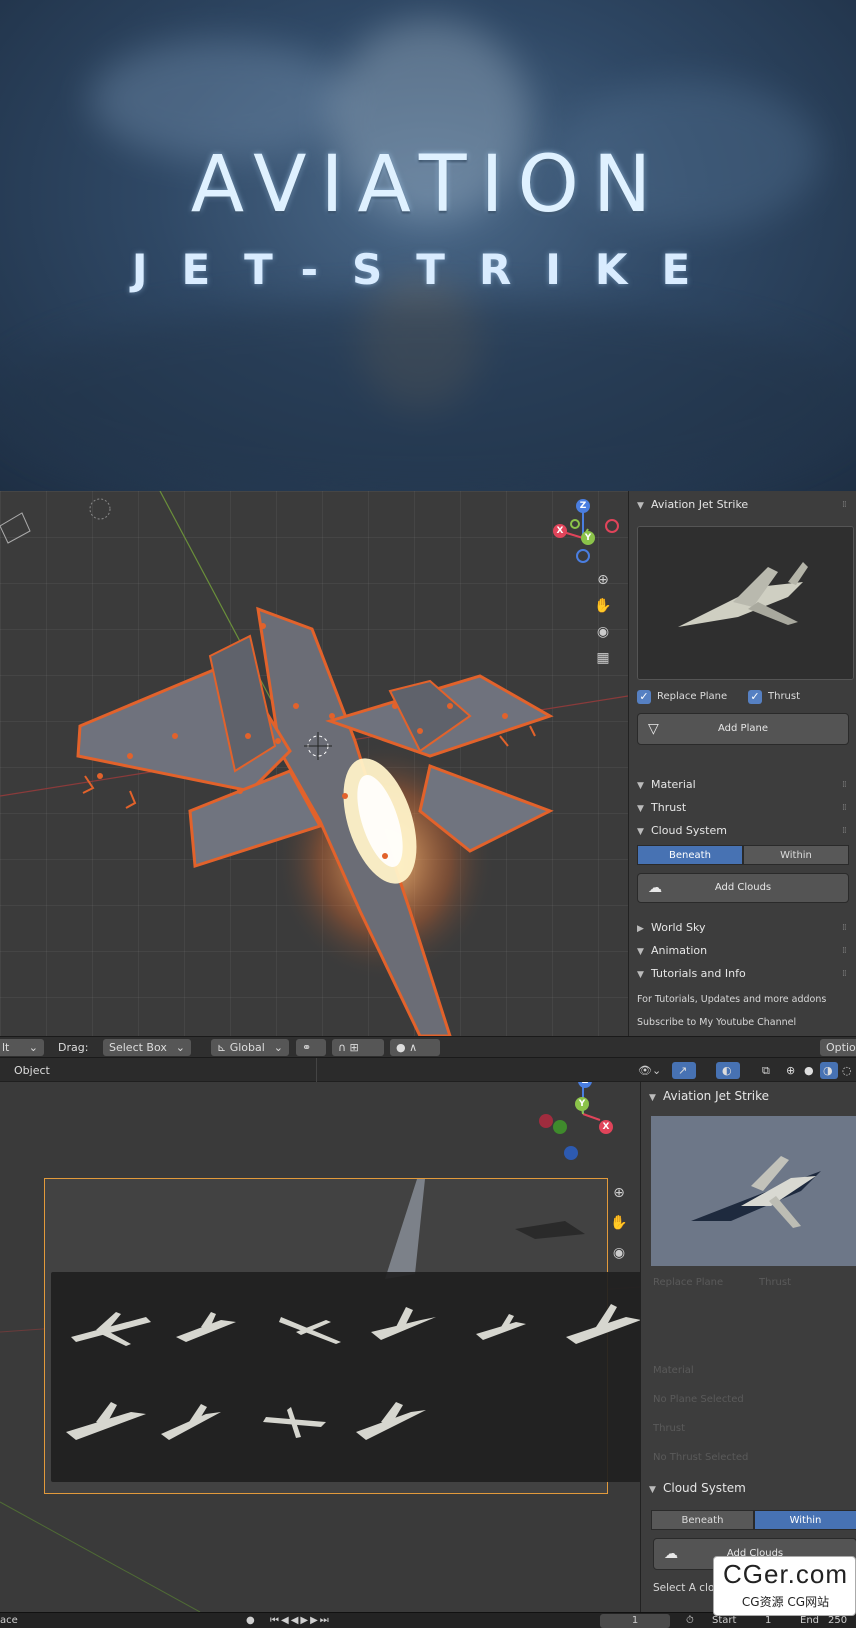 This screenshot has width=856, height=1628. I want to click on section-animation: ▼ Animation, so click(672, 951).